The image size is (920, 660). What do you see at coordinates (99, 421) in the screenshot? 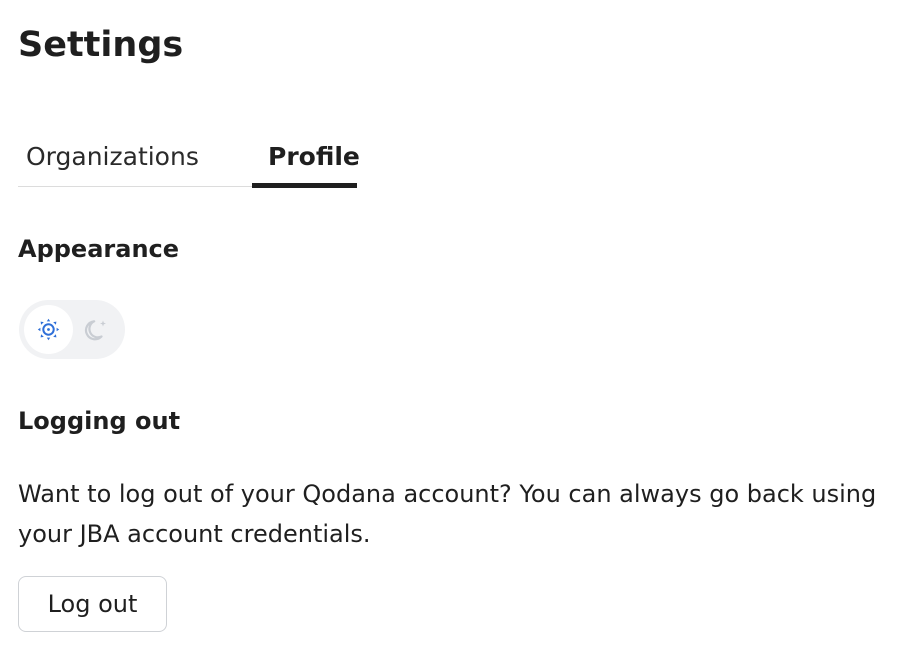
I see `logging-out-heading: Logging out` at bounding box center [99, 421].